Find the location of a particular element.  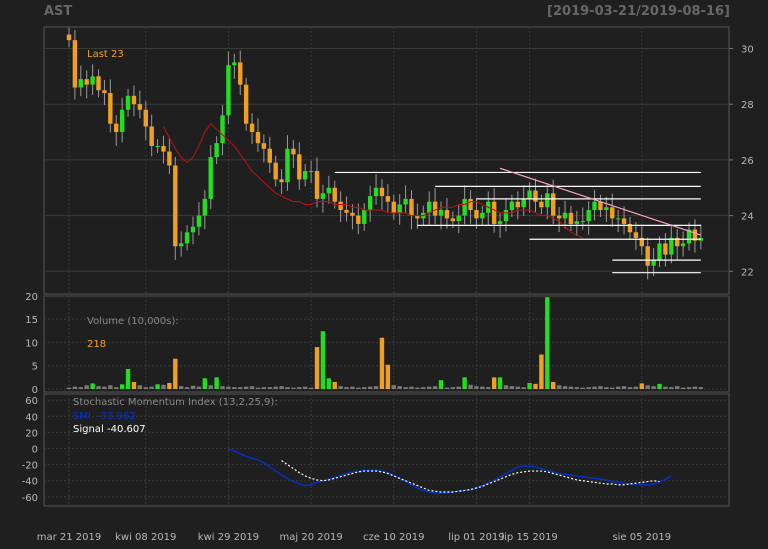

smi-legend-value: -33.962 is located at coordinates (116, 416).